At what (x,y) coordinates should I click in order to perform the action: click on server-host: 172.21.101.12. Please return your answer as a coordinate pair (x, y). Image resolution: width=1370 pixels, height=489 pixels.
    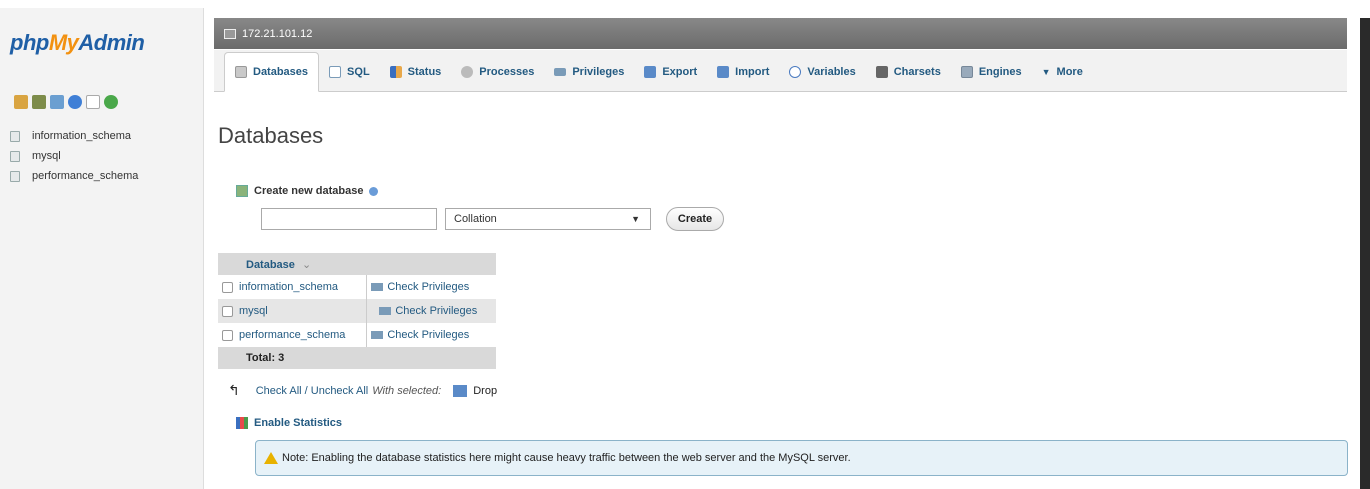
    Looking at the image, I should click on (277, 34).